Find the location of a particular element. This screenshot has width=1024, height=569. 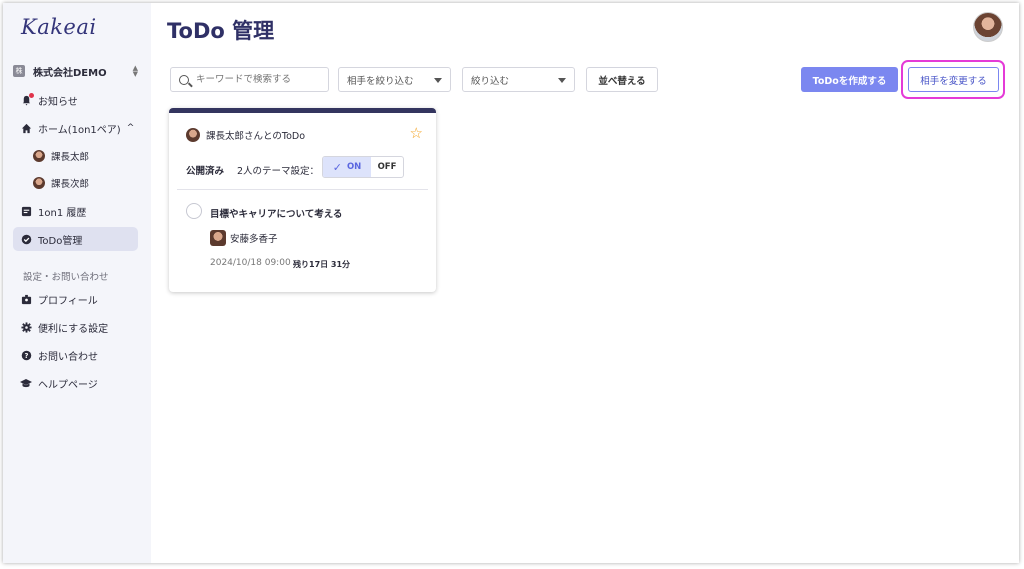

sidebar-item-home: ホーム(1on1ペア) ^ is located at coordinates (75, 128).